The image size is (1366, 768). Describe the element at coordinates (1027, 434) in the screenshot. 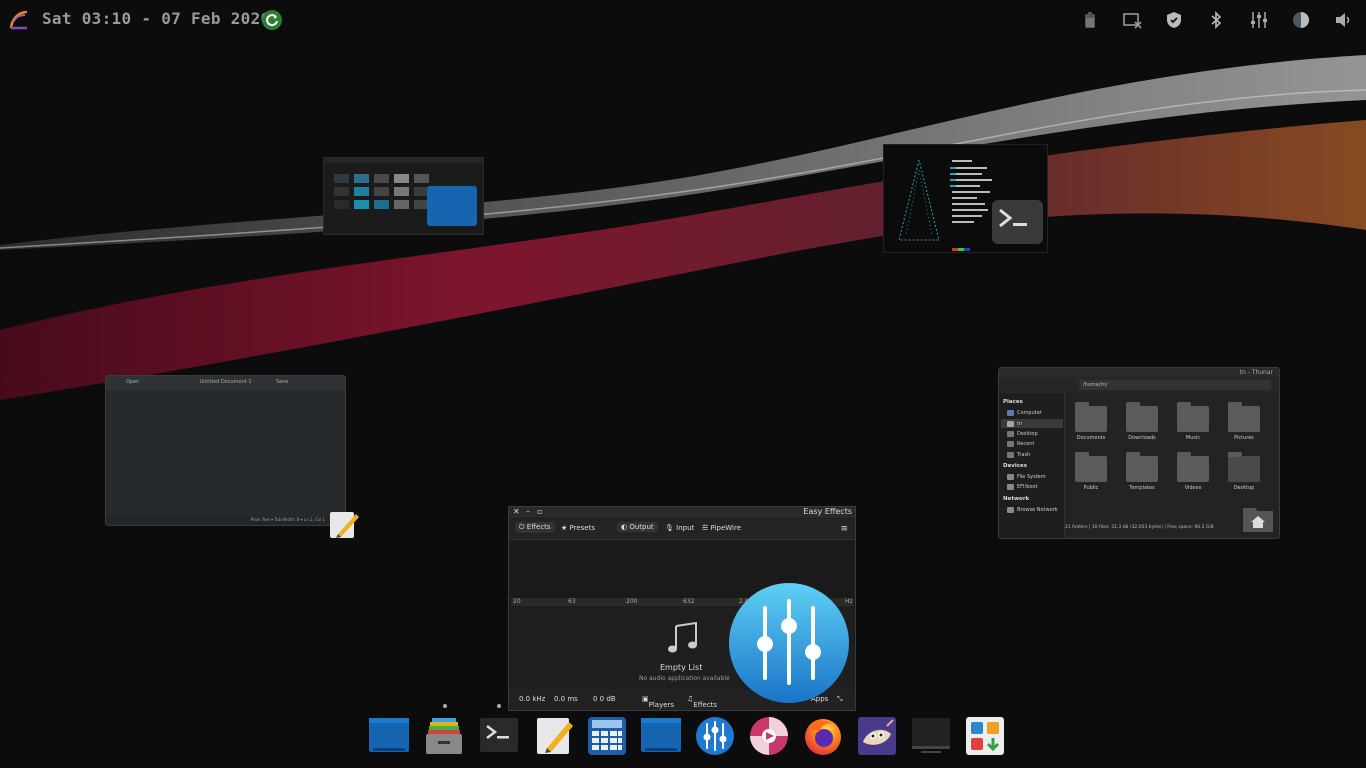

I see `sidebar-item-desktop: Desktop` at that location.